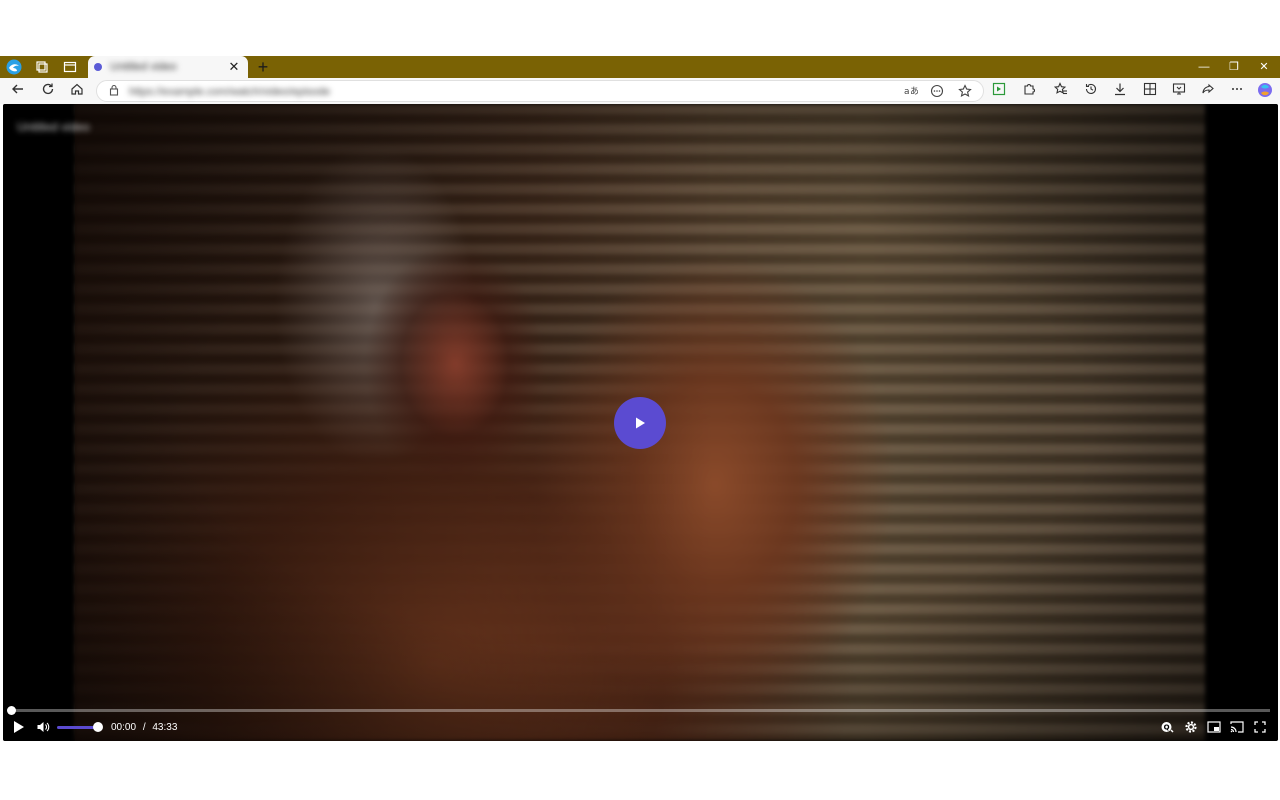 The height and width of the screenshot is (800, 1280). I want to click on fullscreen-button, so click(1260, 727).